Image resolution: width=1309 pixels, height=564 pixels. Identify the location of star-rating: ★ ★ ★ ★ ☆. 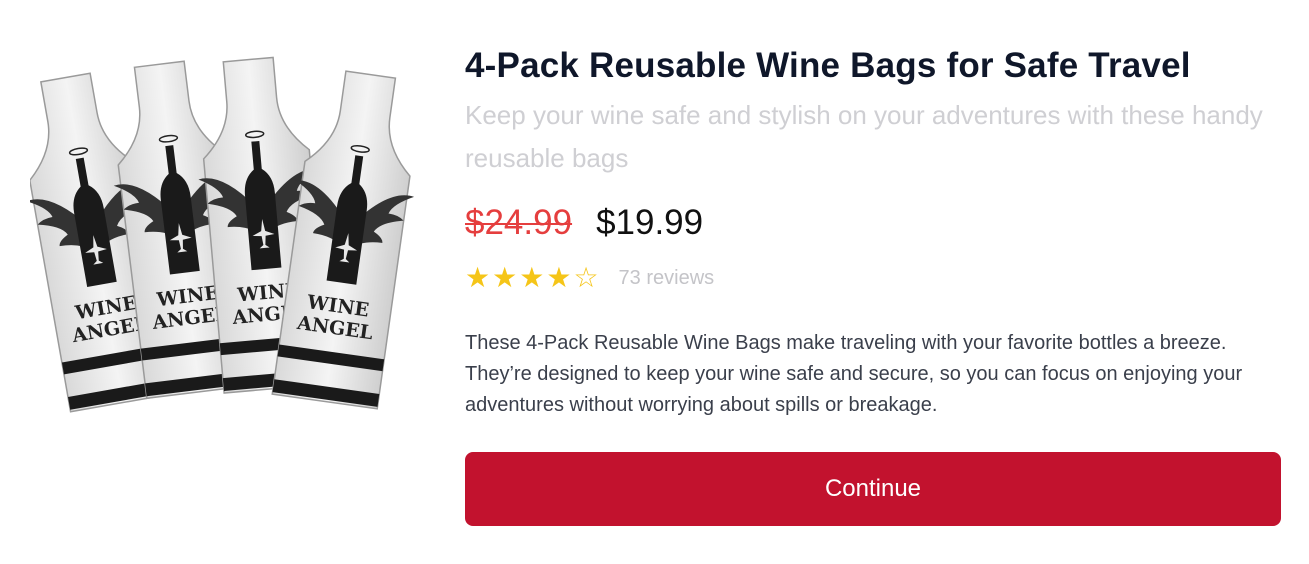
(533, 278).